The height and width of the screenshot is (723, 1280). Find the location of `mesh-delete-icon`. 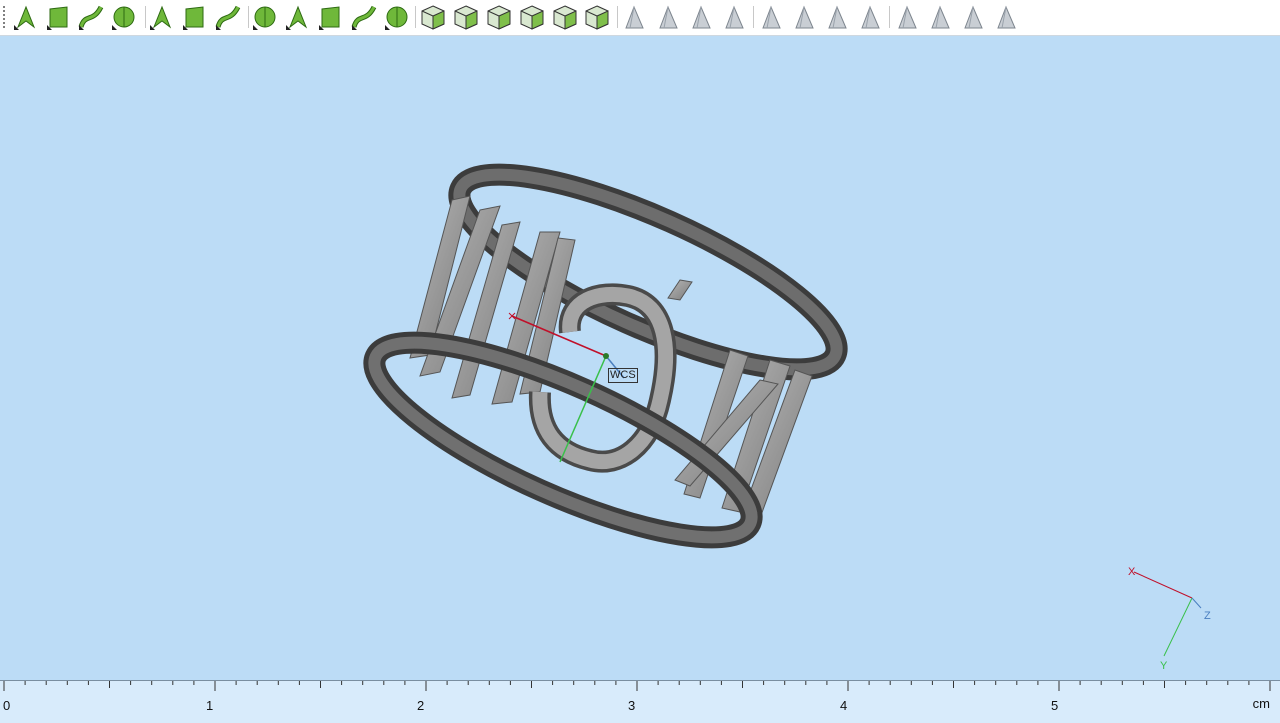

mesh-delete-icon is located at coordinates (771, 17).